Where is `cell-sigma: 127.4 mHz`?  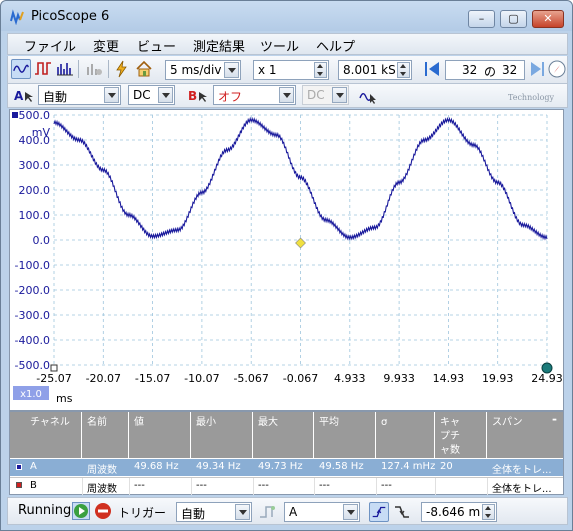
cell-sigma: 127.4 mHz is located at coordinates (408, 466).